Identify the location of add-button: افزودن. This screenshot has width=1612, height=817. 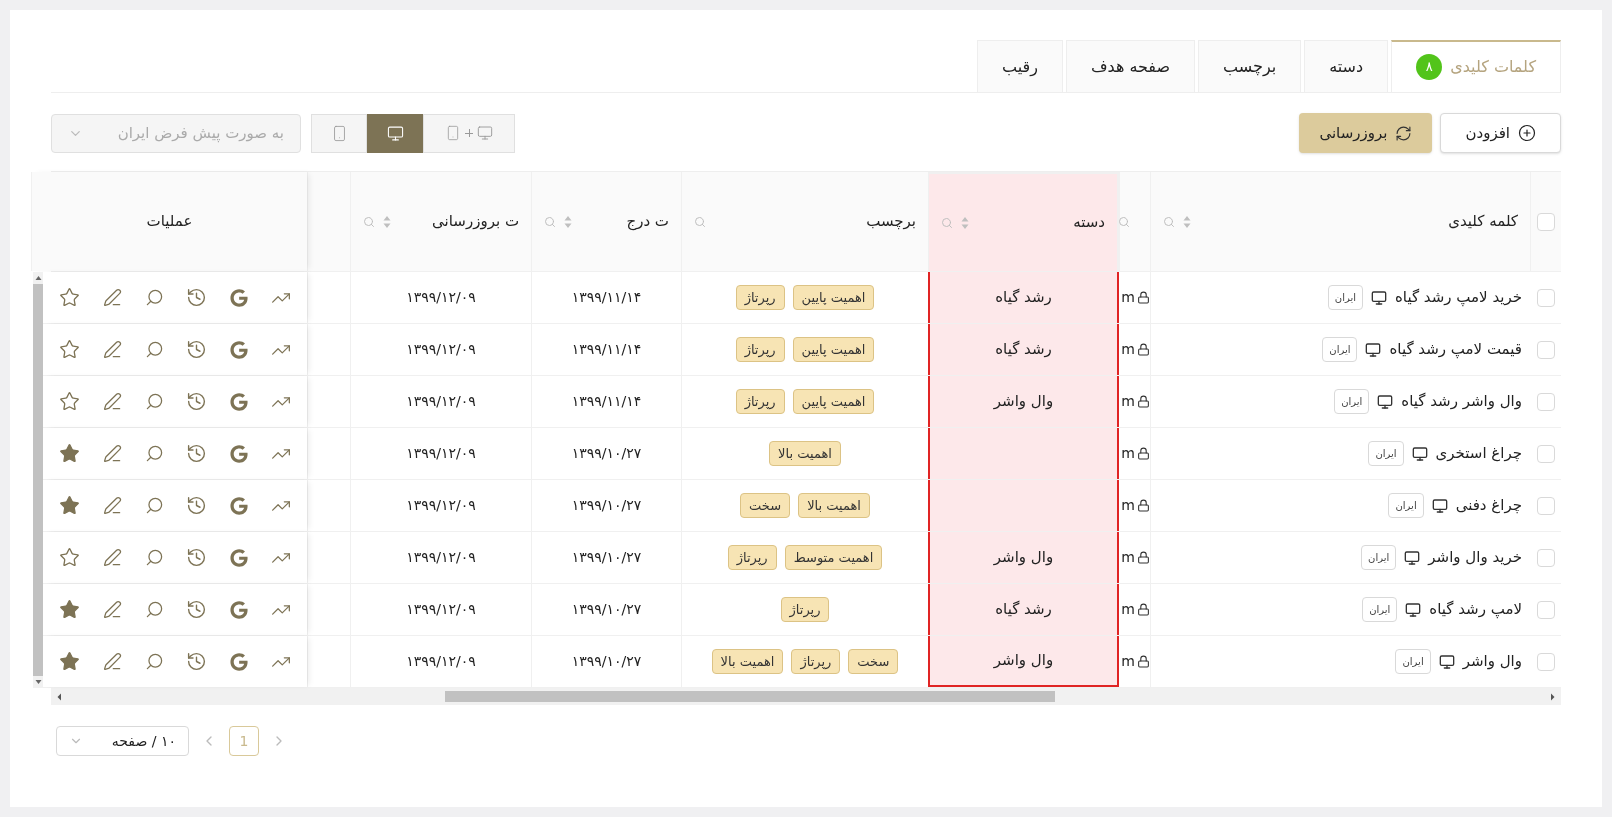
(1500, 133).